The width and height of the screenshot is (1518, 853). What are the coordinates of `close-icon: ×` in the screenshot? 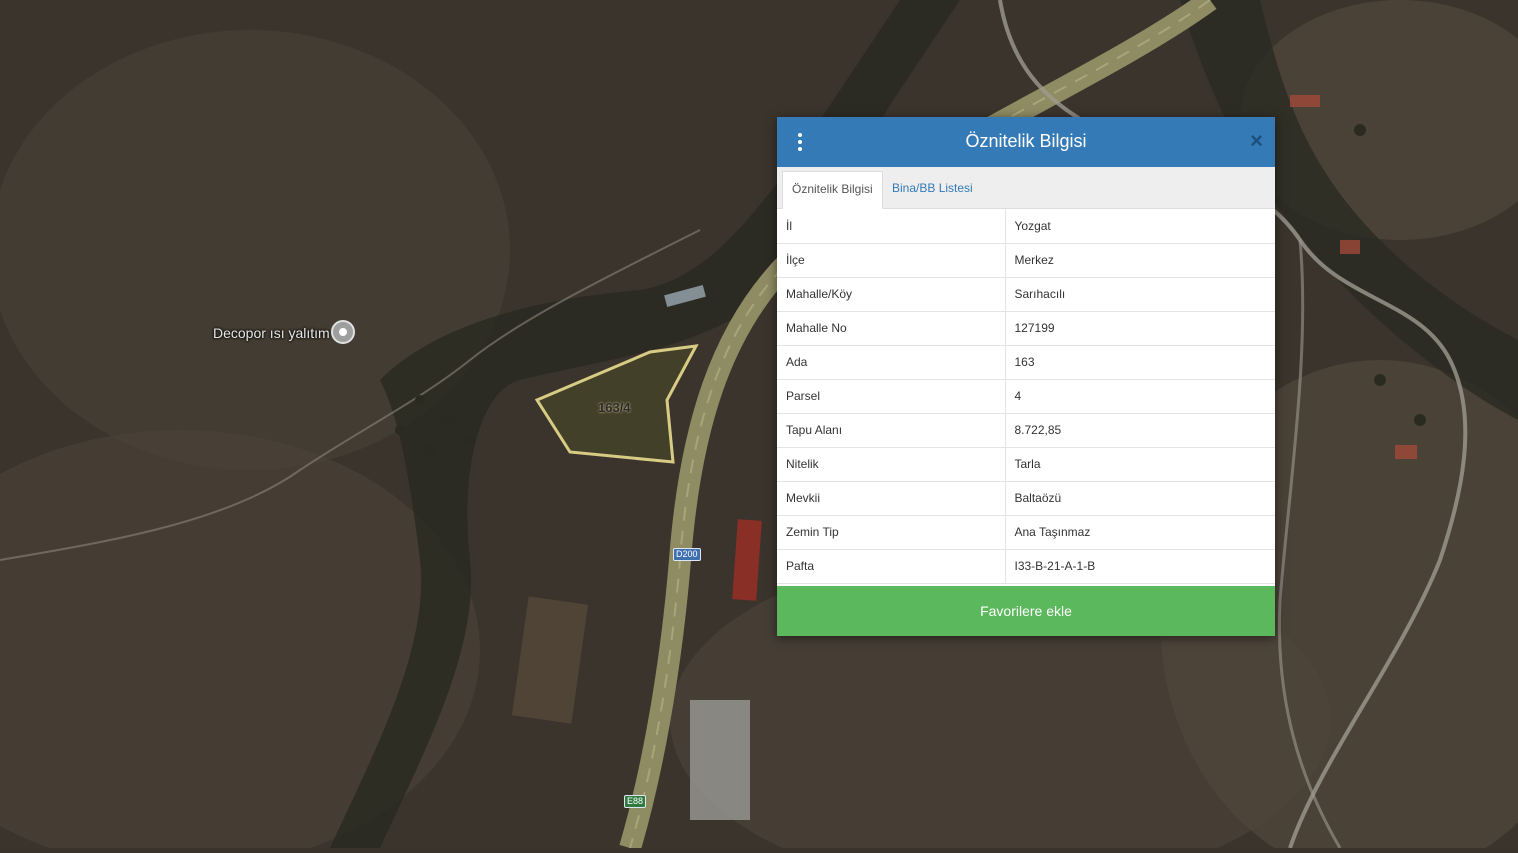 It's located at (1256, 141).